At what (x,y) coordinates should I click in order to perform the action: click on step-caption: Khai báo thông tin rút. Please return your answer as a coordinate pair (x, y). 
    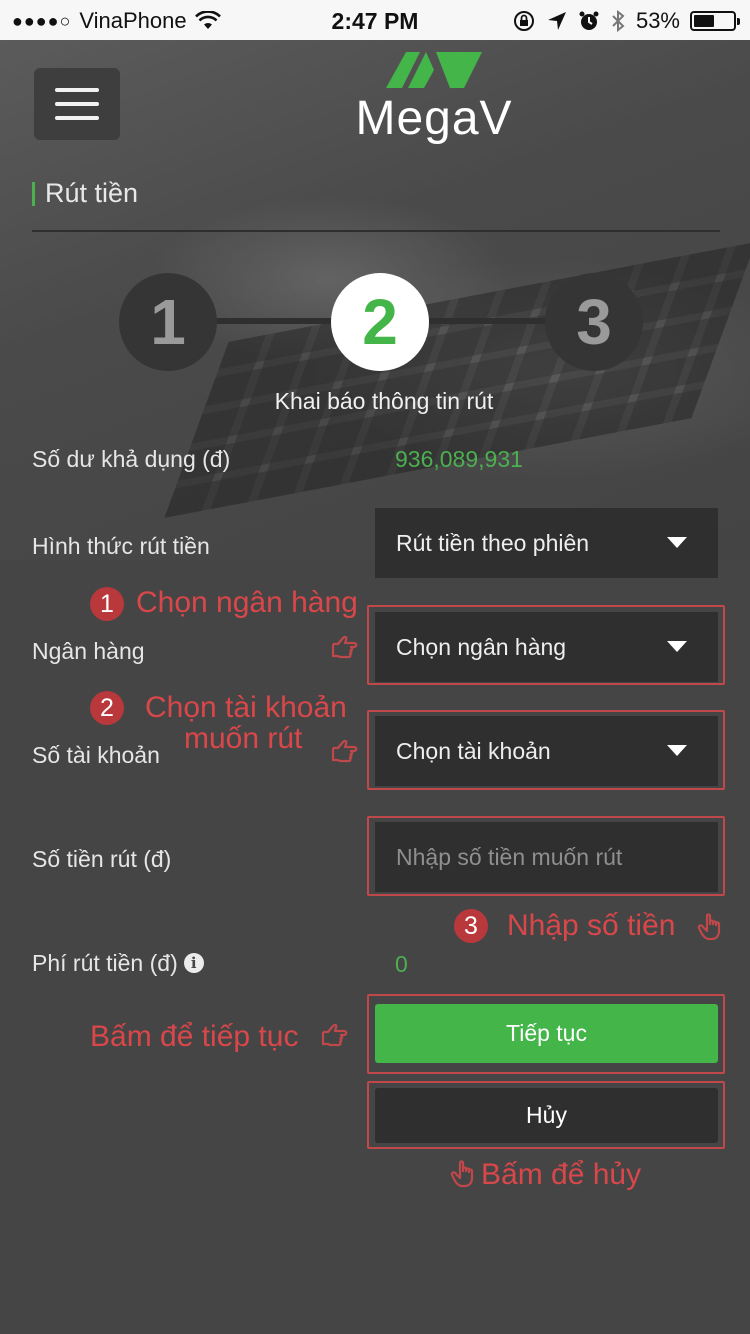
    Looking at the image, I should click on (384, 401).